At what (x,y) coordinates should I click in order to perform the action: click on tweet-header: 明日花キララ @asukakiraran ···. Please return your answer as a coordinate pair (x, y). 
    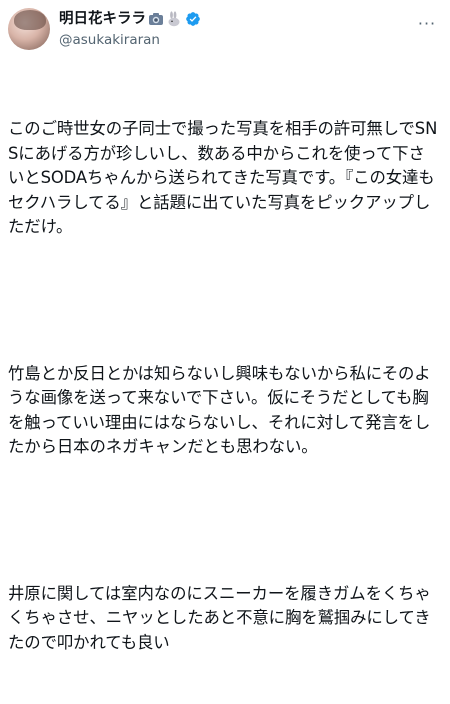
    Looking at the image, I should click on (223, 33).